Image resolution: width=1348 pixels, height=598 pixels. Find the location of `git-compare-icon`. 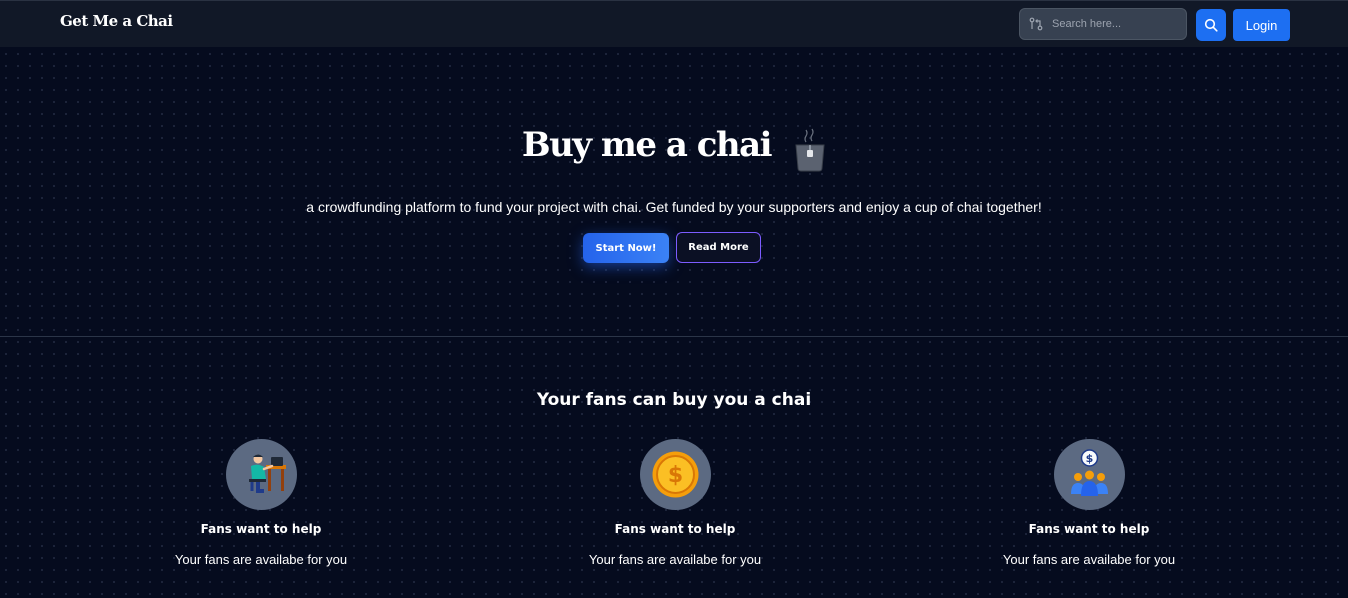

git-compare-icon is located at coordinates (1036, 24).